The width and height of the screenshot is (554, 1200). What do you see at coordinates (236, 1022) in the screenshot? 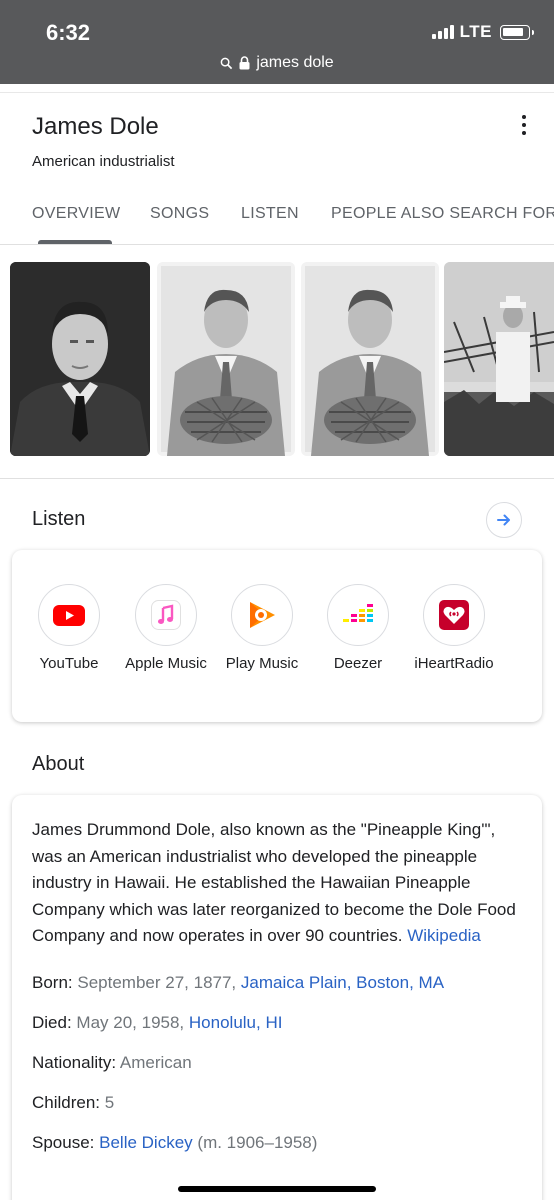
I see `died-place-link: Honolulu, HI` at bounding box center [236, 1022].